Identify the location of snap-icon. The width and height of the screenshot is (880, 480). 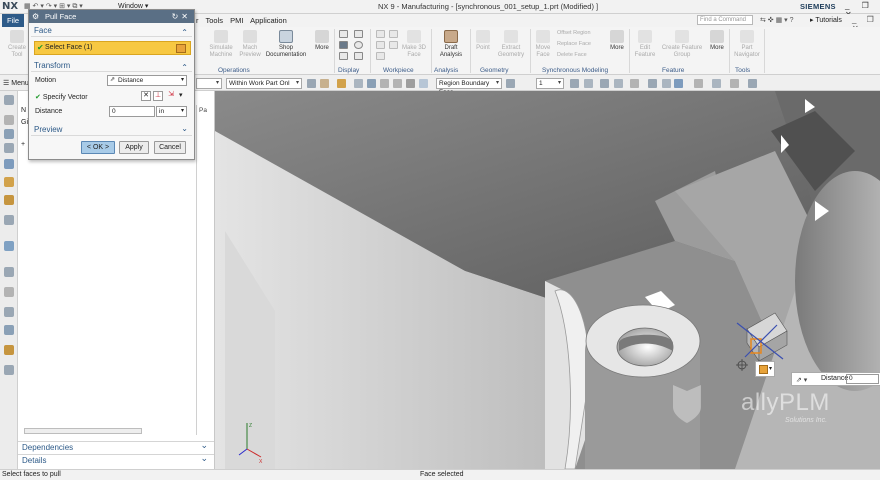
(311, 83).